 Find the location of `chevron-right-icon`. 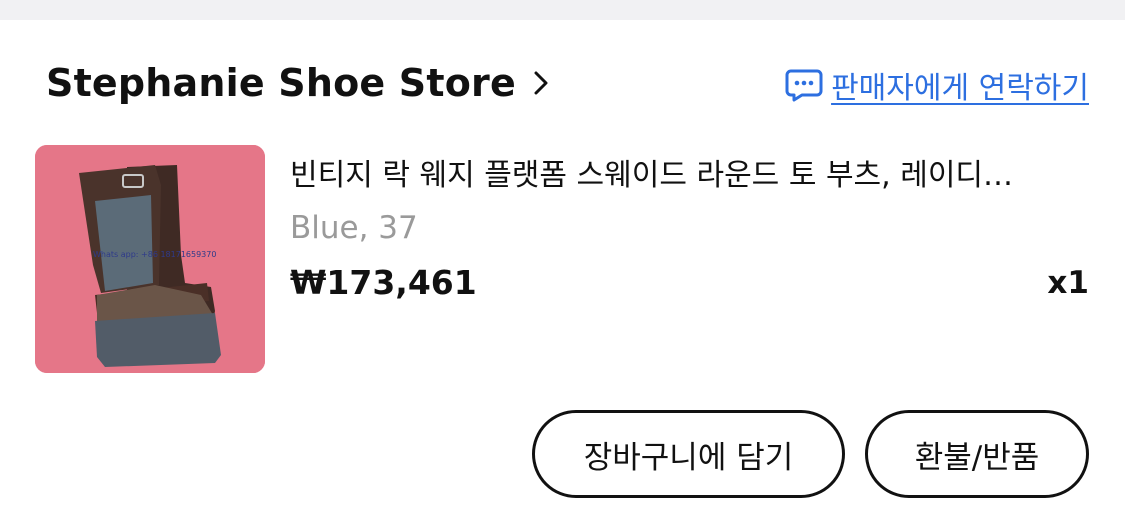

chevron-right-icon is located at coordinates (541, 83).